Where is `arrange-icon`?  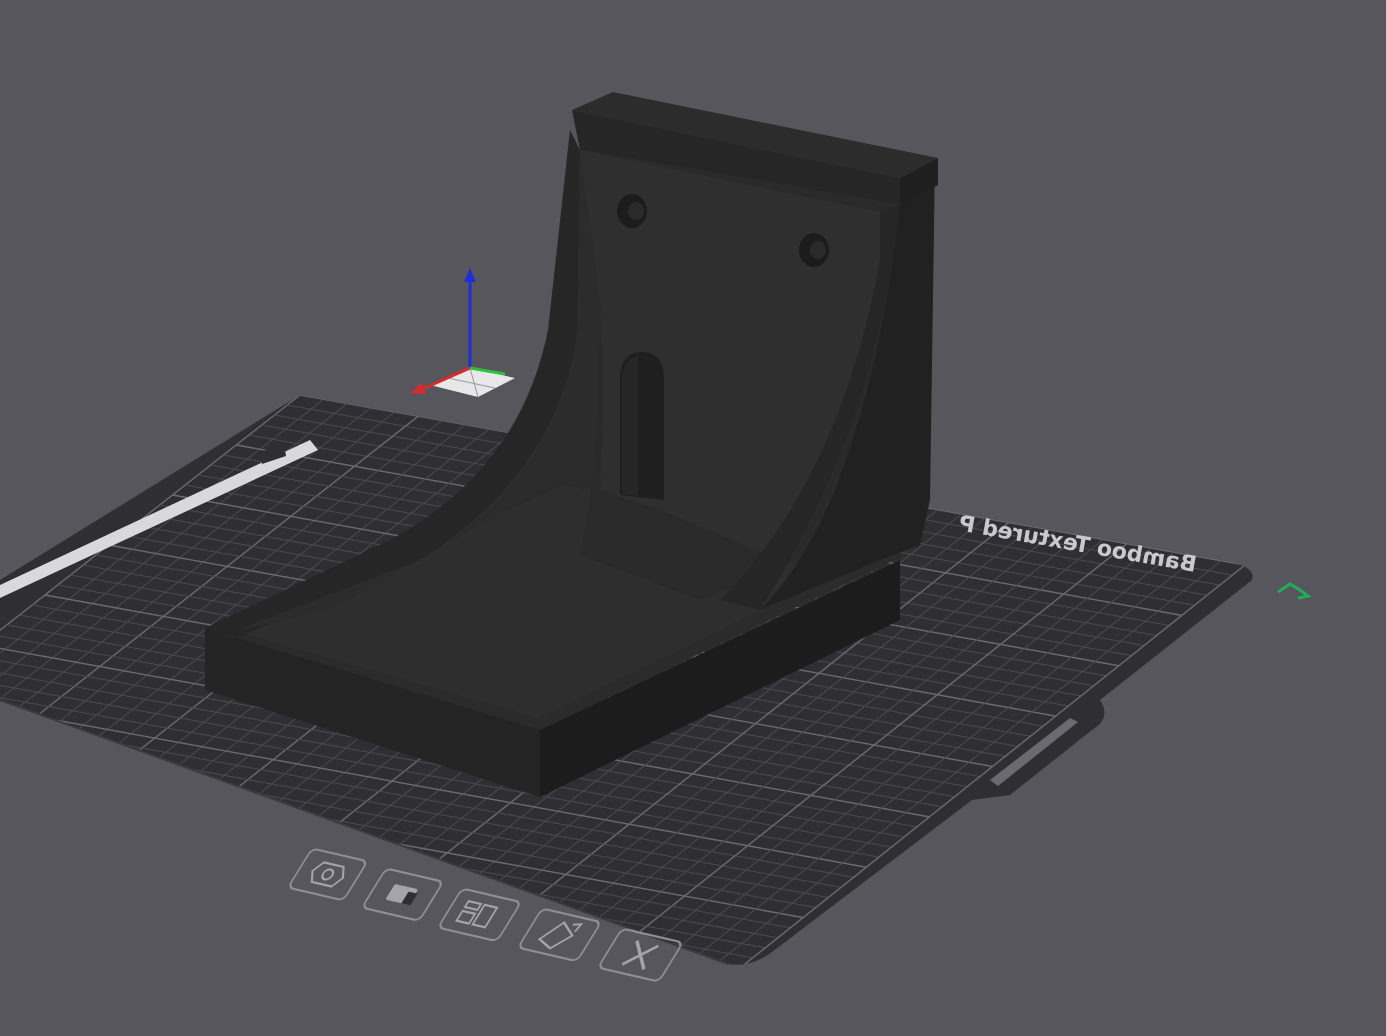
arrange-icon is located at coordinates (476, 914).